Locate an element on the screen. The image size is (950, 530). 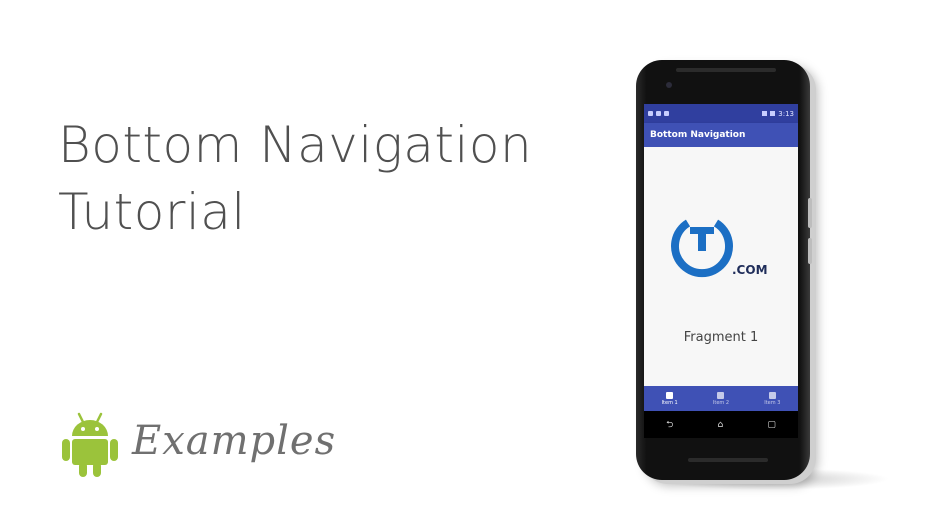
bottom-navigation: Item 1 Item 2 Item 3 is located at coordinates (721, 398).